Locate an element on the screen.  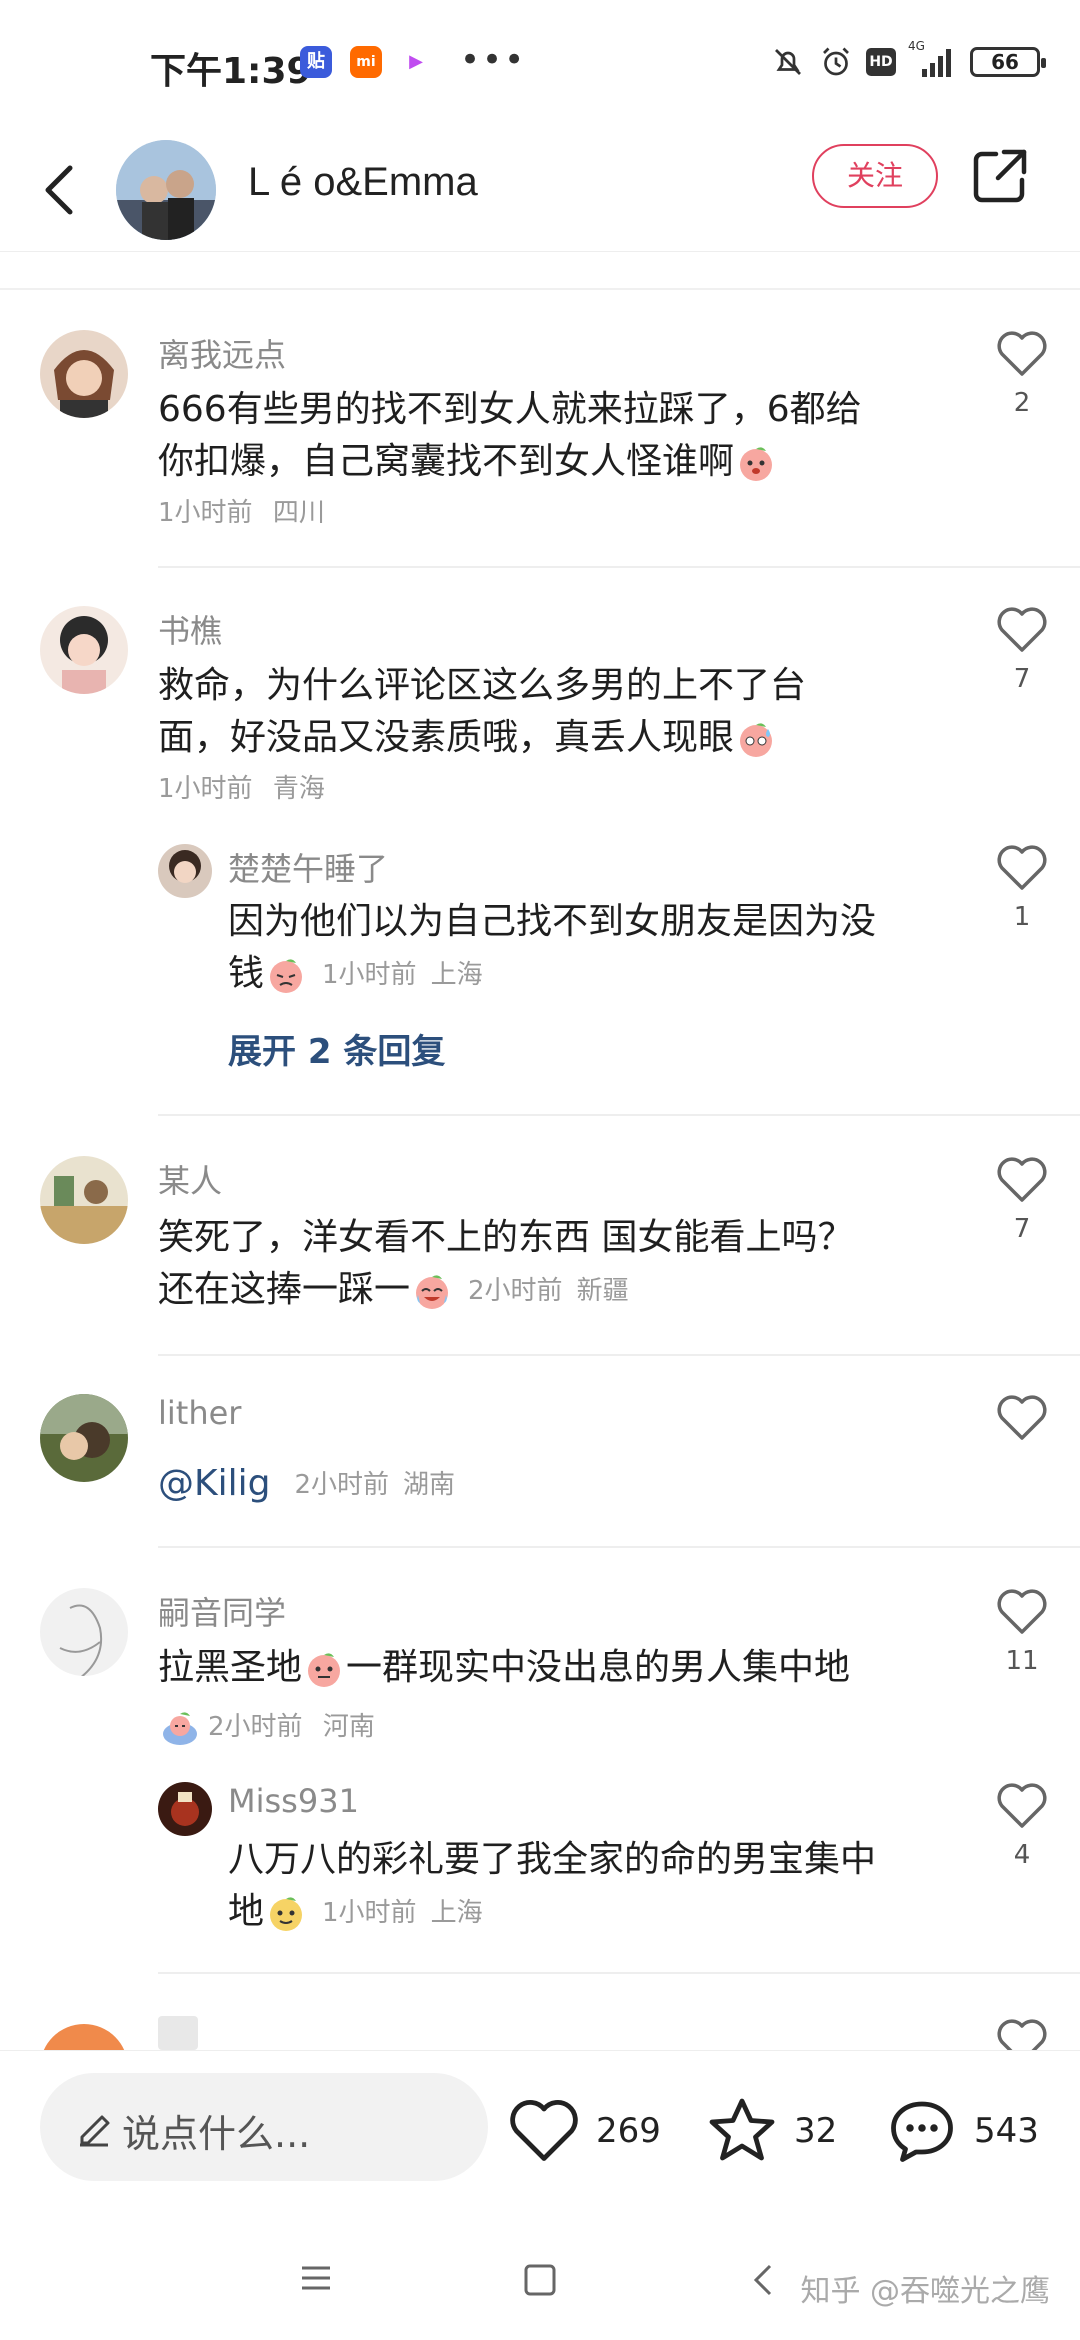
mi-app-icon: mi is located at coordinates (366, 62).